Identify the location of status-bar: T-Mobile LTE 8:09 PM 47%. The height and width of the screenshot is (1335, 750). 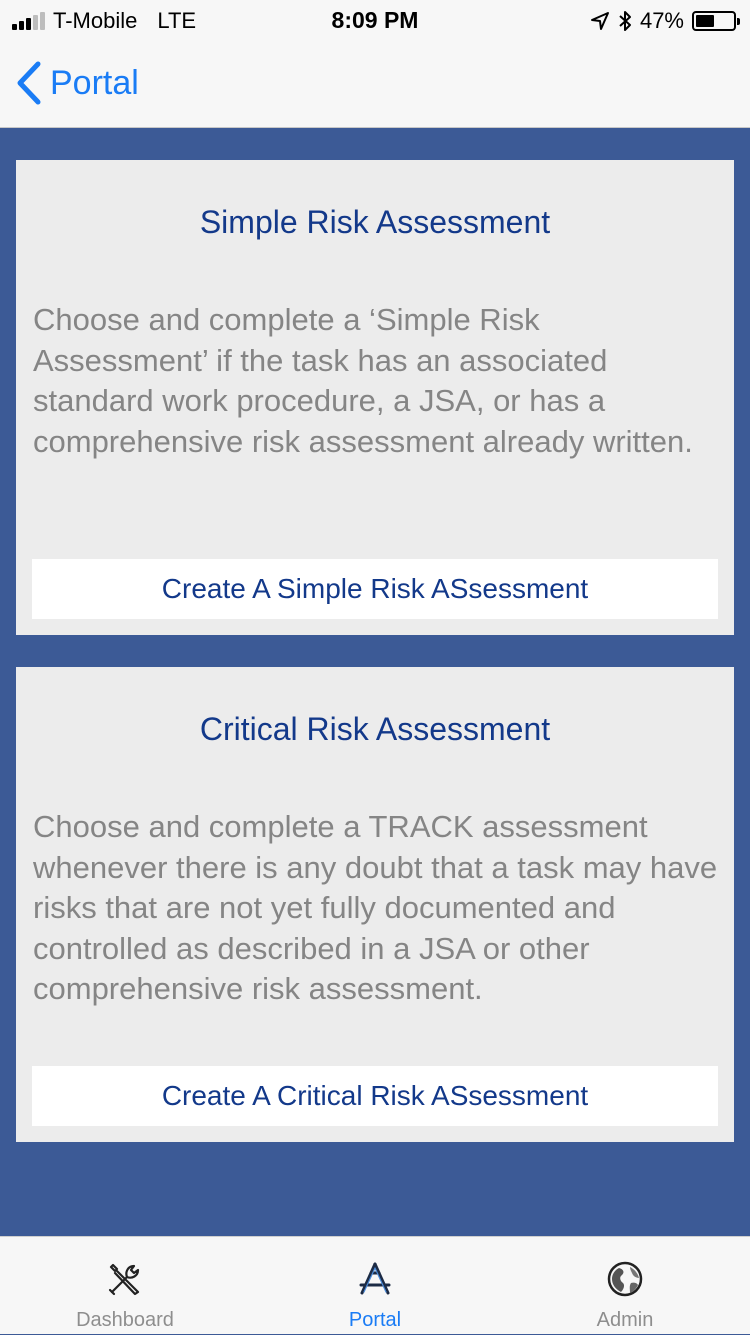
(375, 20).